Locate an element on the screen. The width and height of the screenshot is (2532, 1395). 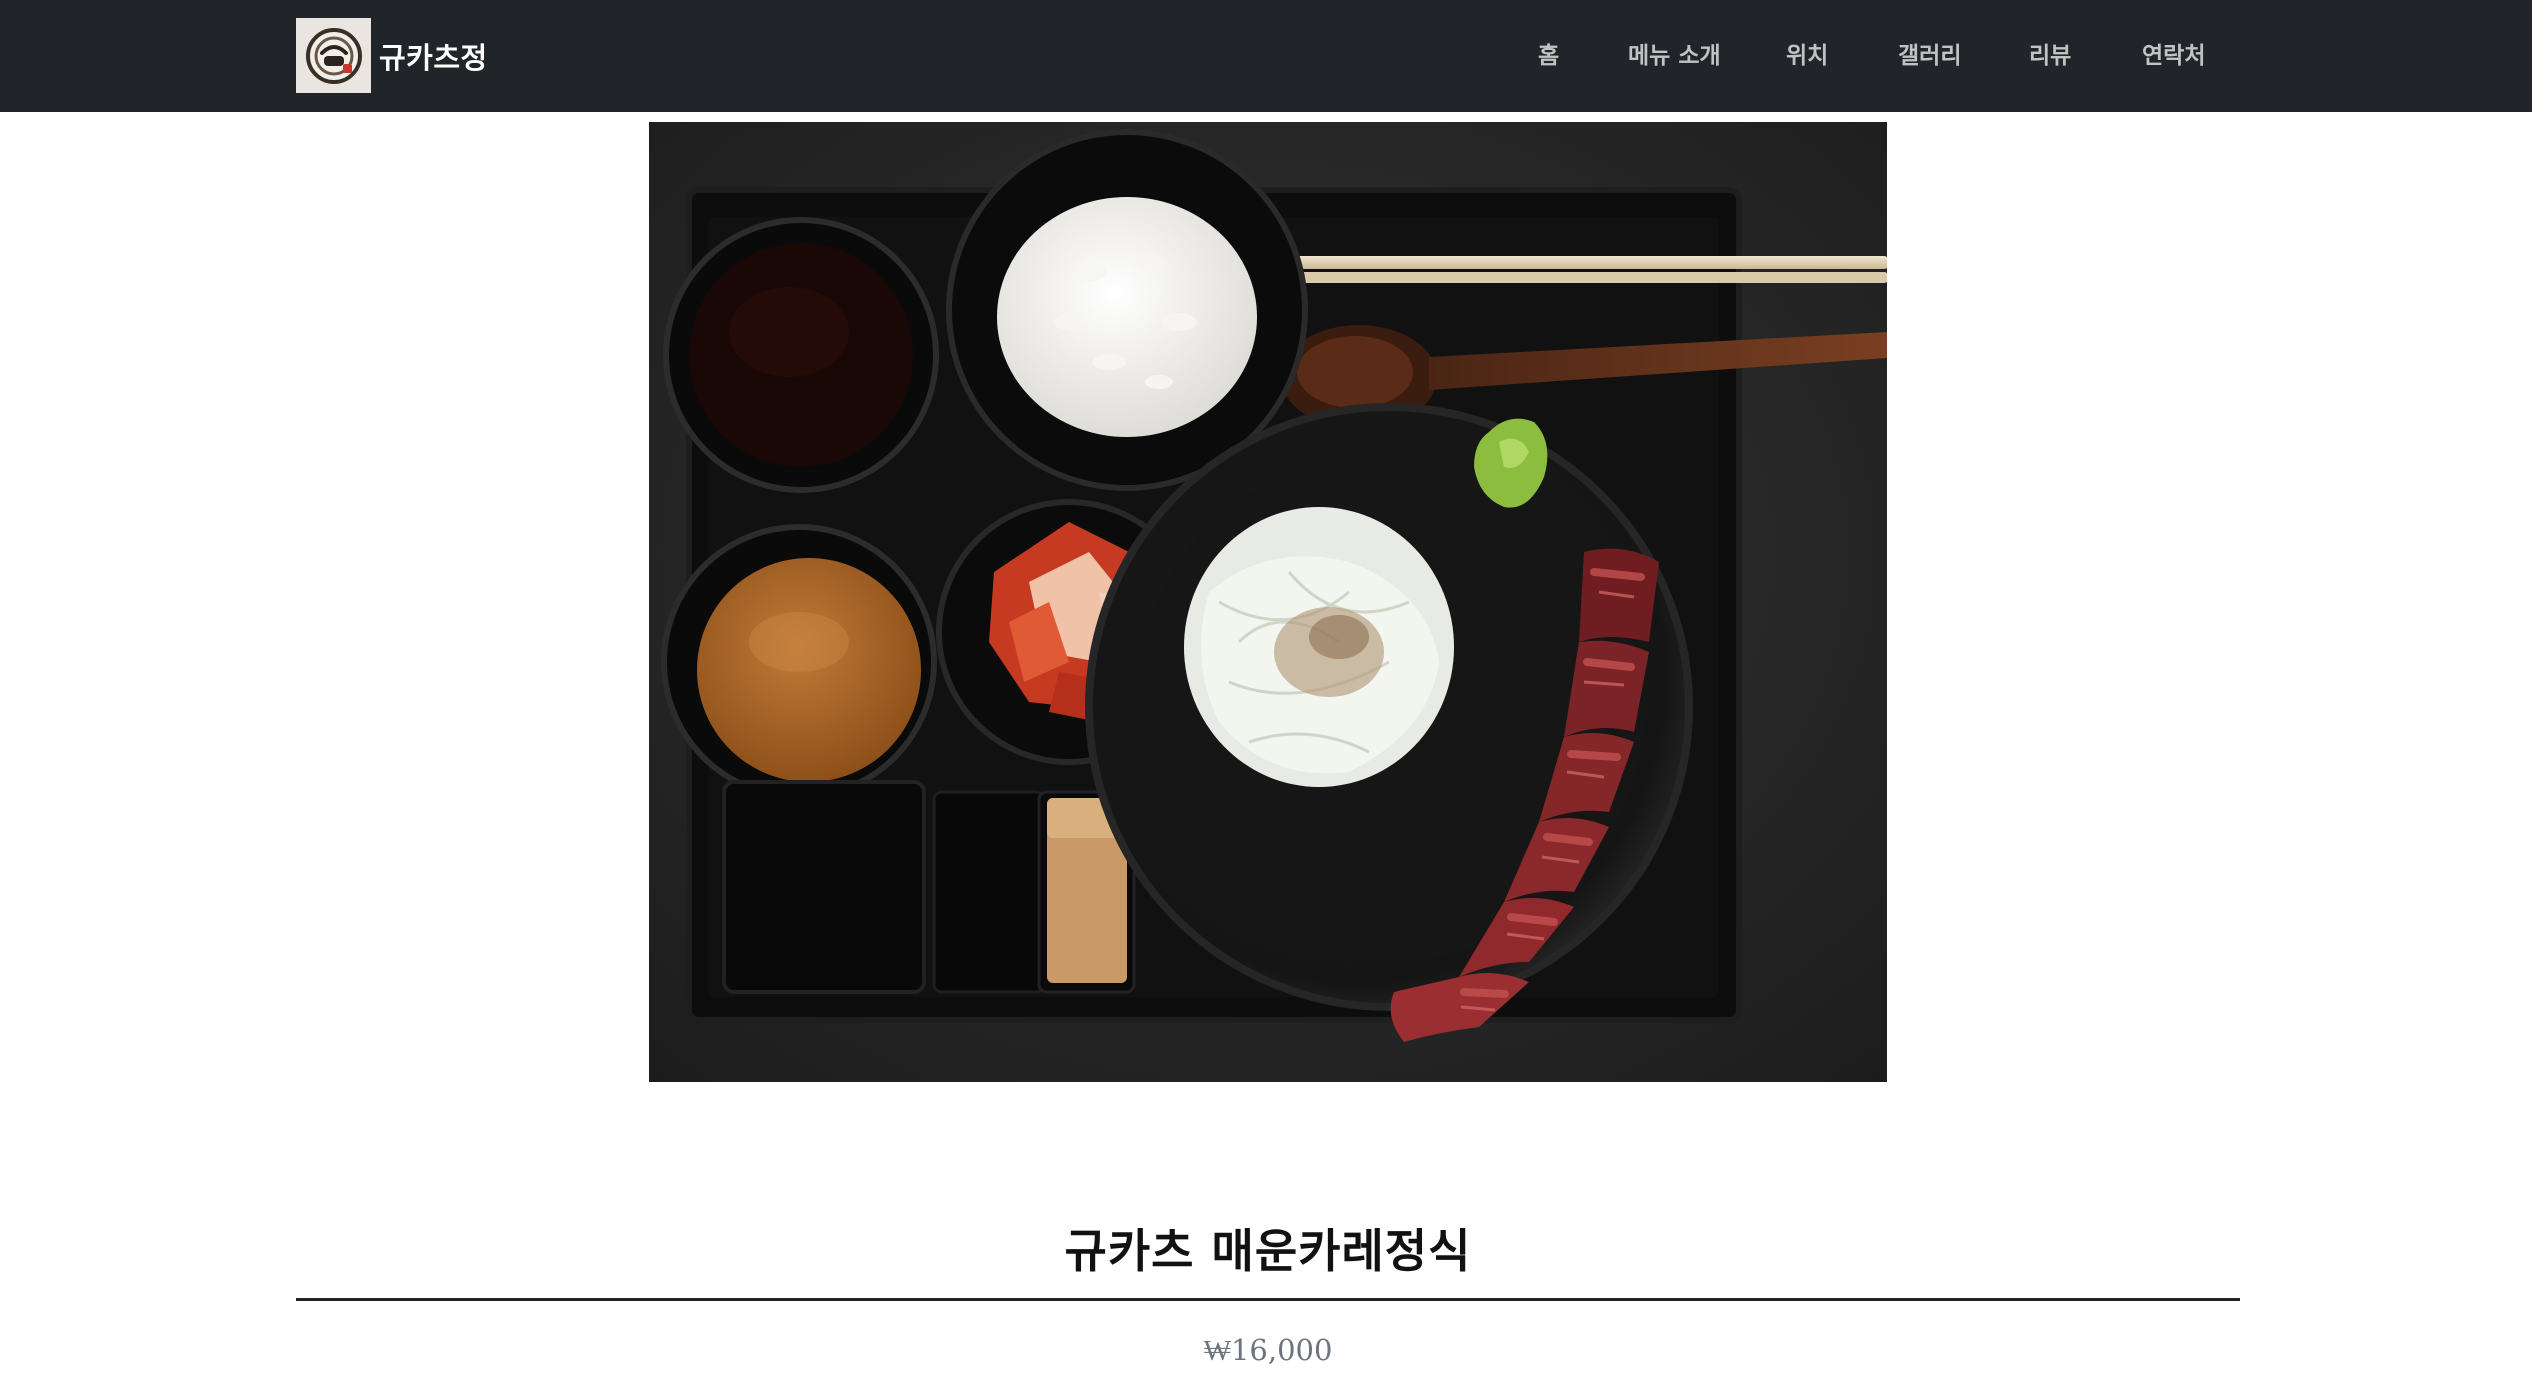
navbar: 규카츠정 홈 메뉴 소개 위치 갤러리 리뷰 연락처 is located at coordinates (1266, 56).